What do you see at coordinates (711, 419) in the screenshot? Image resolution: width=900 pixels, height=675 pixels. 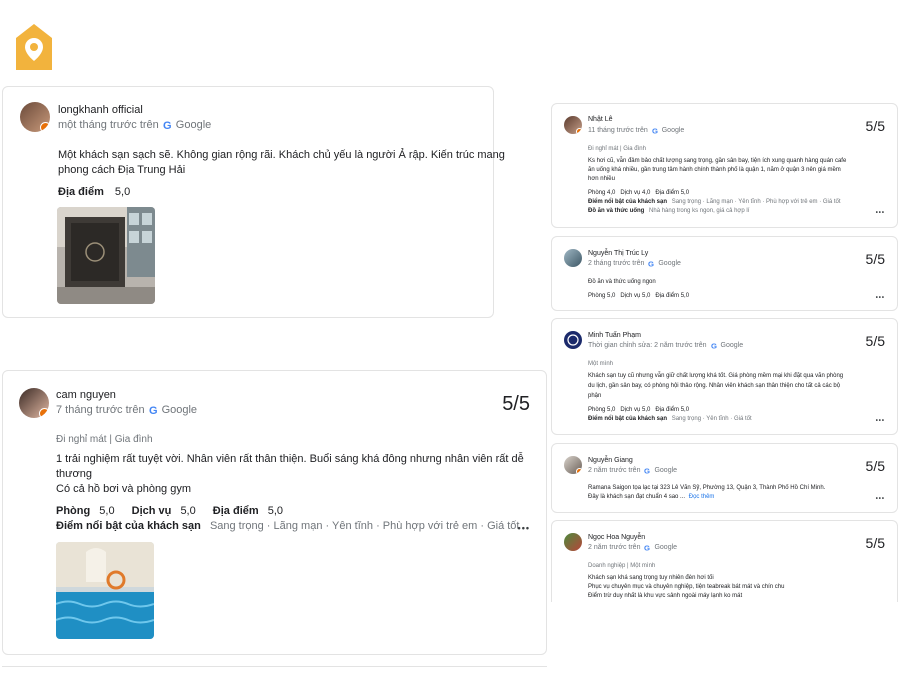 I see `highlights-value: Sang trọng · Yên tĩnh · Giá tốt` at bounding box center [711, 419].